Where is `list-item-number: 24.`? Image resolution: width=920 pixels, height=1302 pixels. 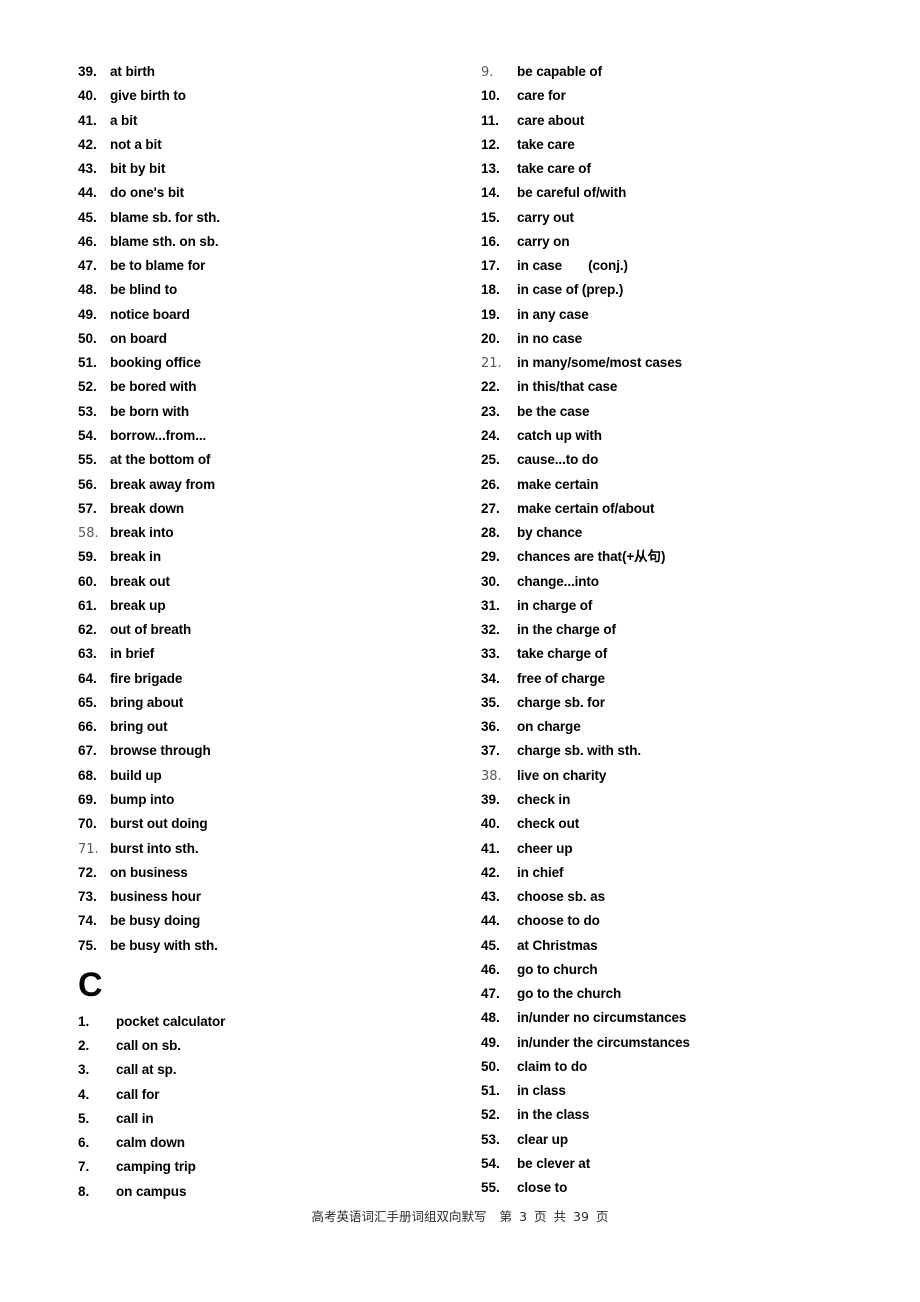
list-item-number: 24. is located at coordinates (490, 435).